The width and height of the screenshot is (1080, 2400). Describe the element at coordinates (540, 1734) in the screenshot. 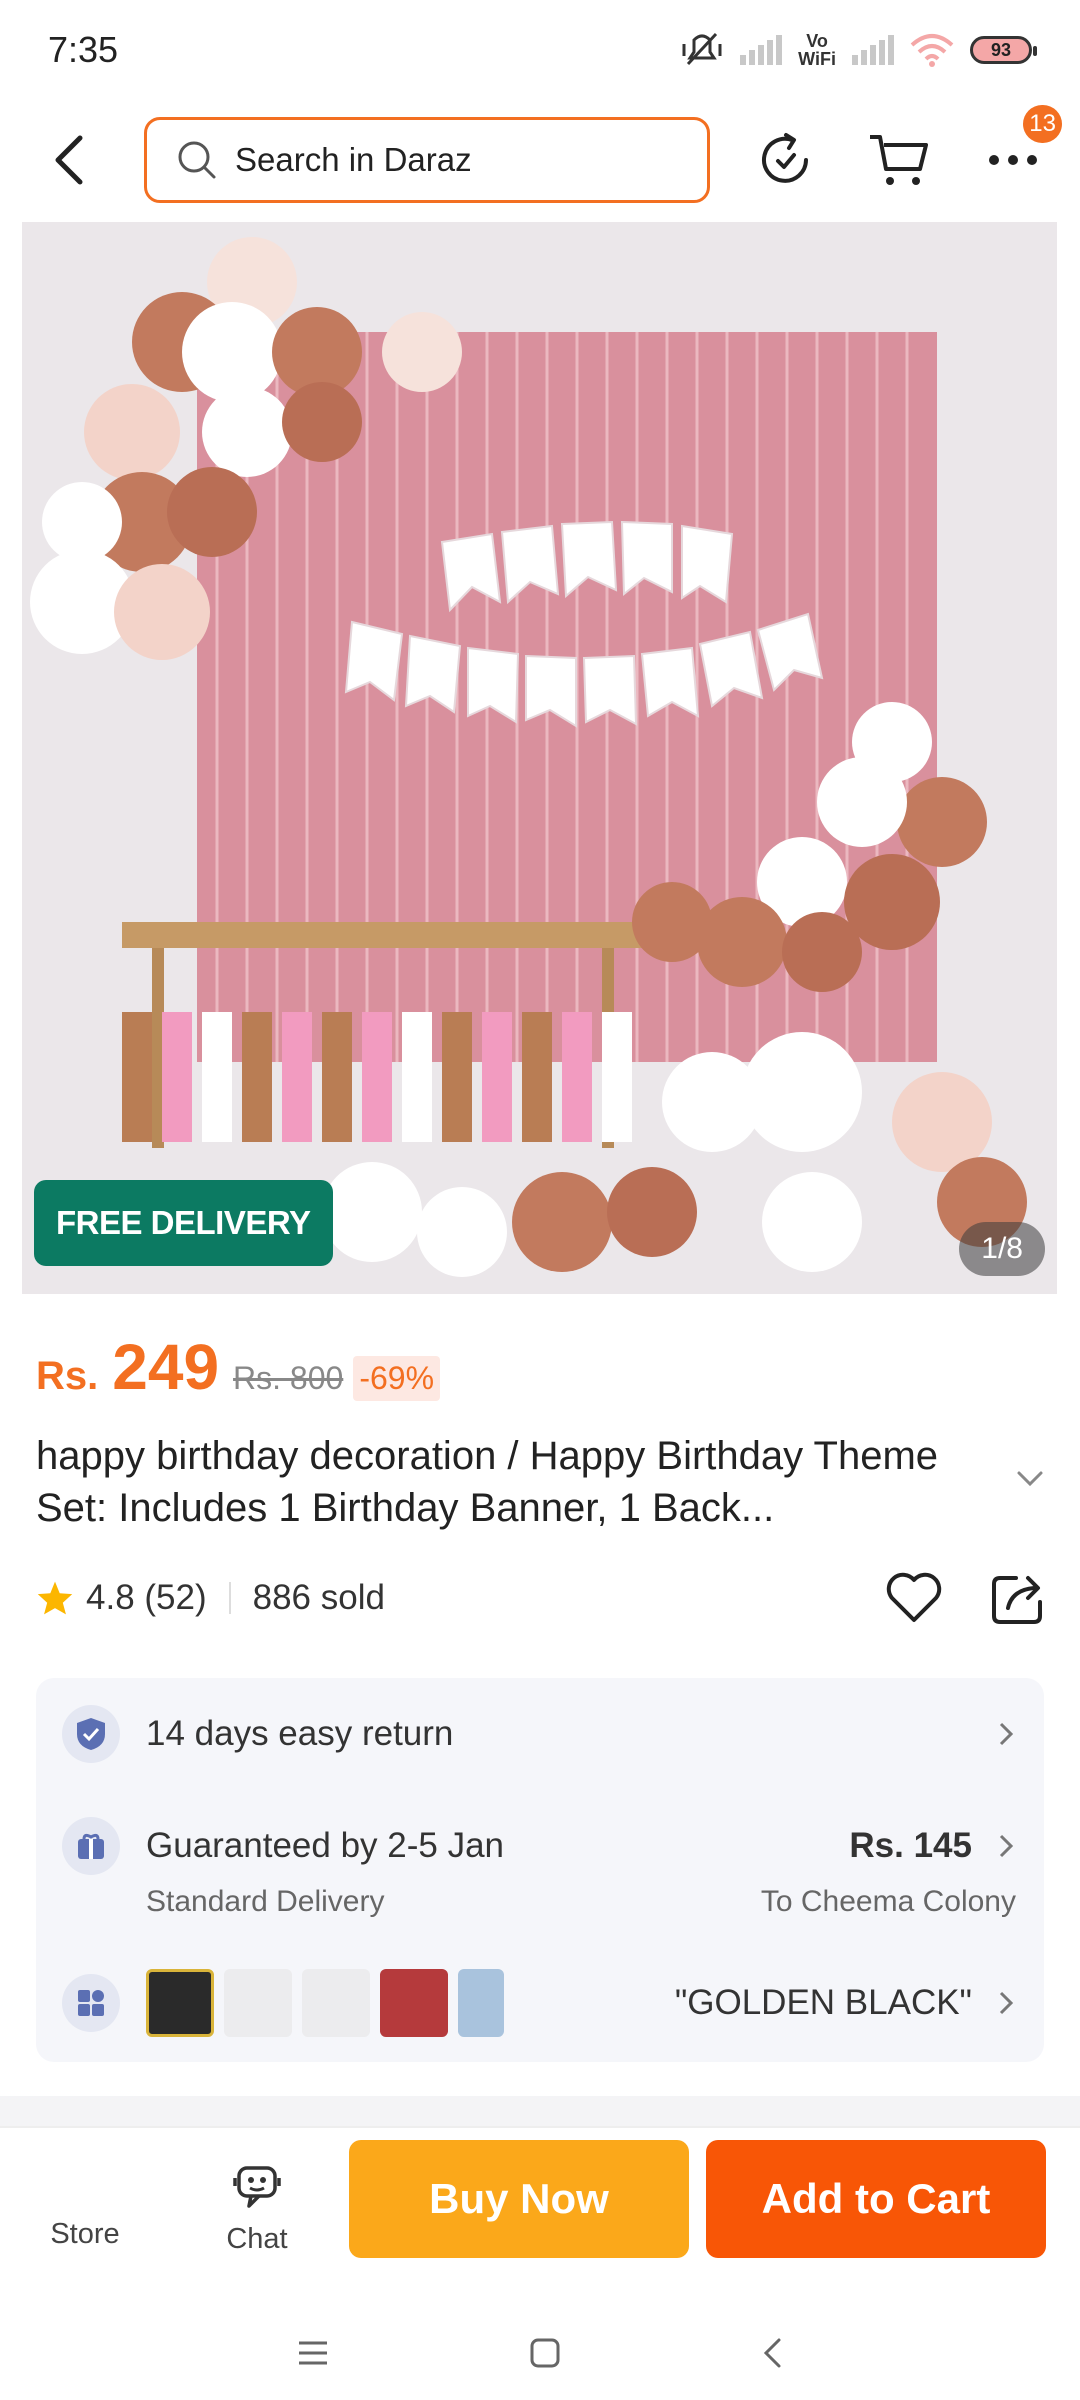

I see `return-policy-row: 14 days easy return` at that location.